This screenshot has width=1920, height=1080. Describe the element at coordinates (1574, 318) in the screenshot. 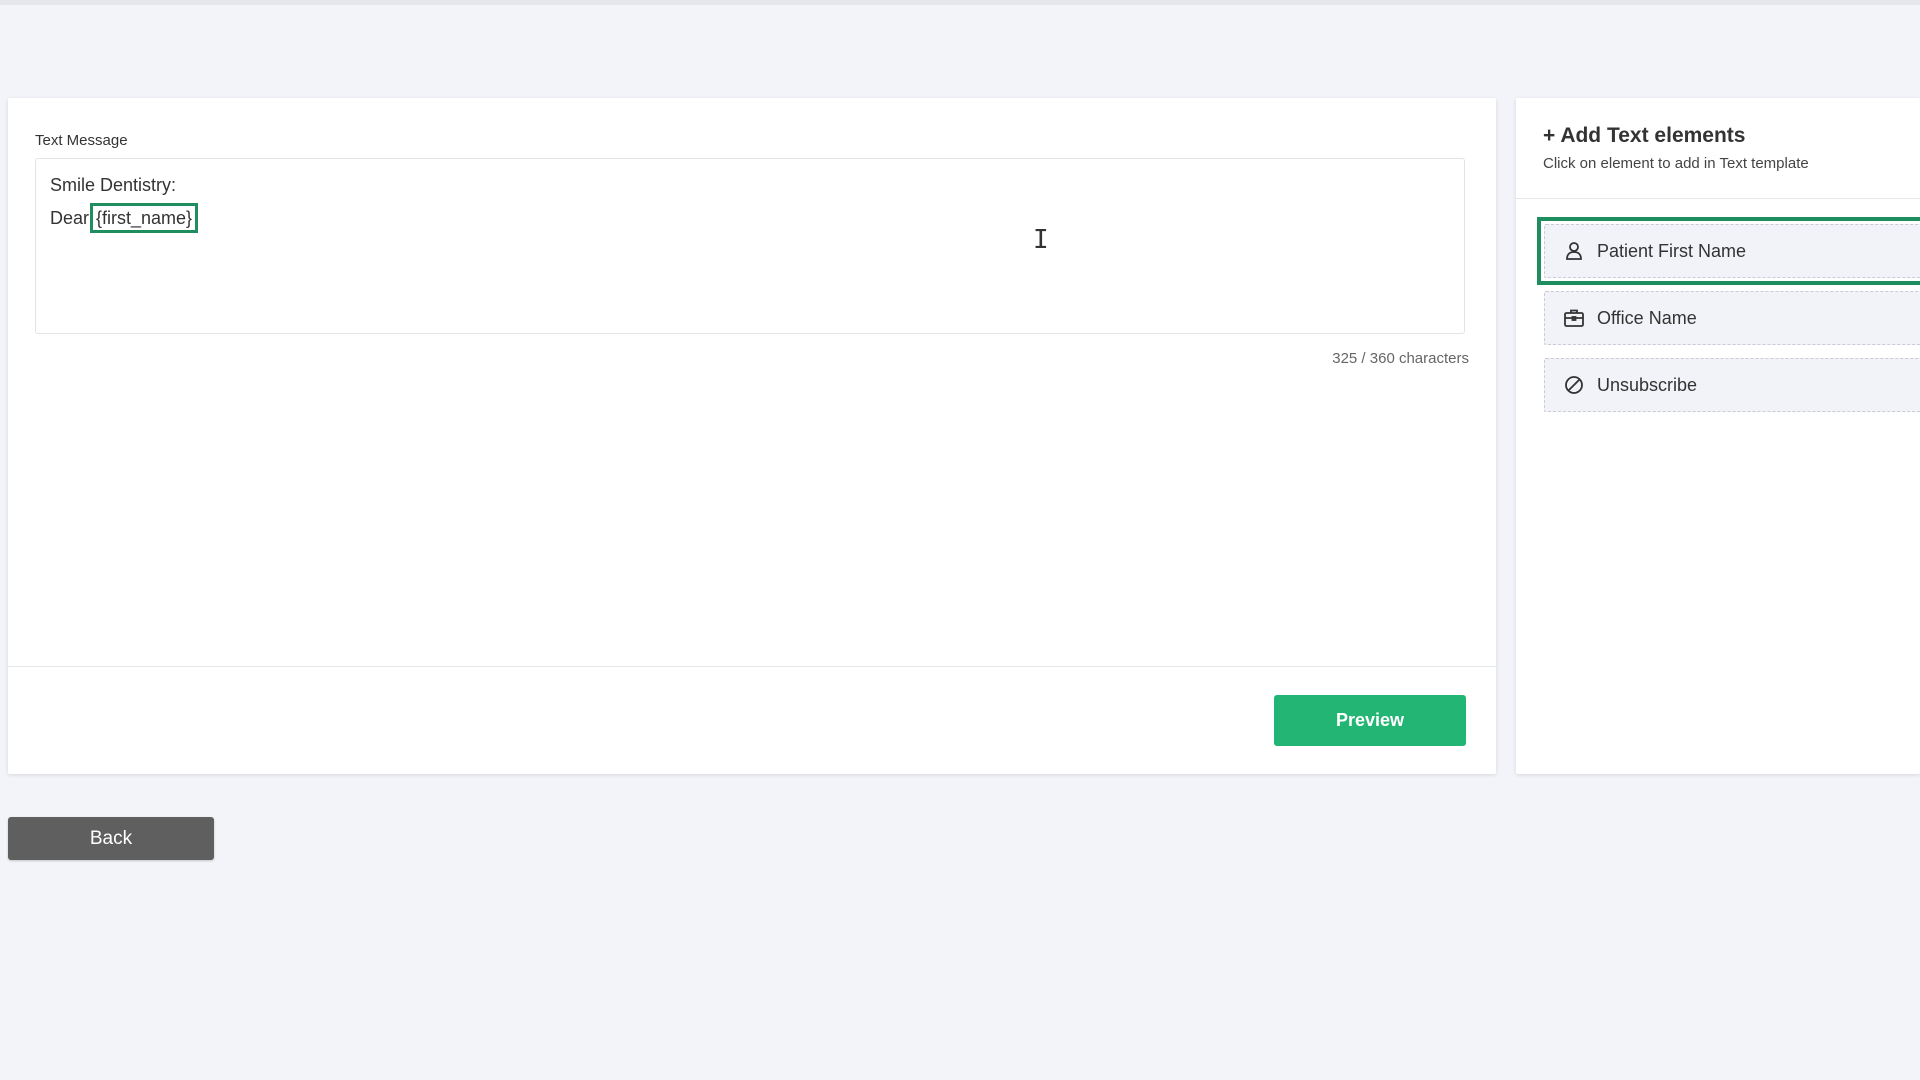

I see `briefcase-icon` at that location.